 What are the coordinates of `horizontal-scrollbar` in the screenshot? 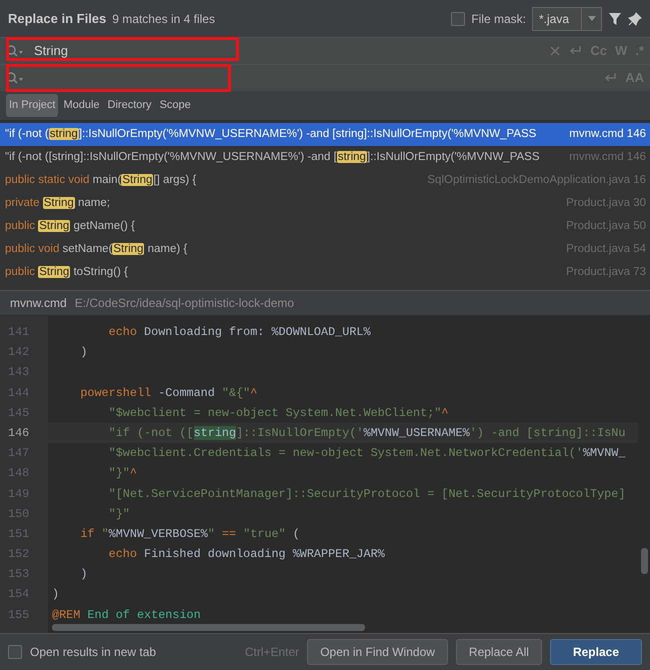 It's located at (208, 627).